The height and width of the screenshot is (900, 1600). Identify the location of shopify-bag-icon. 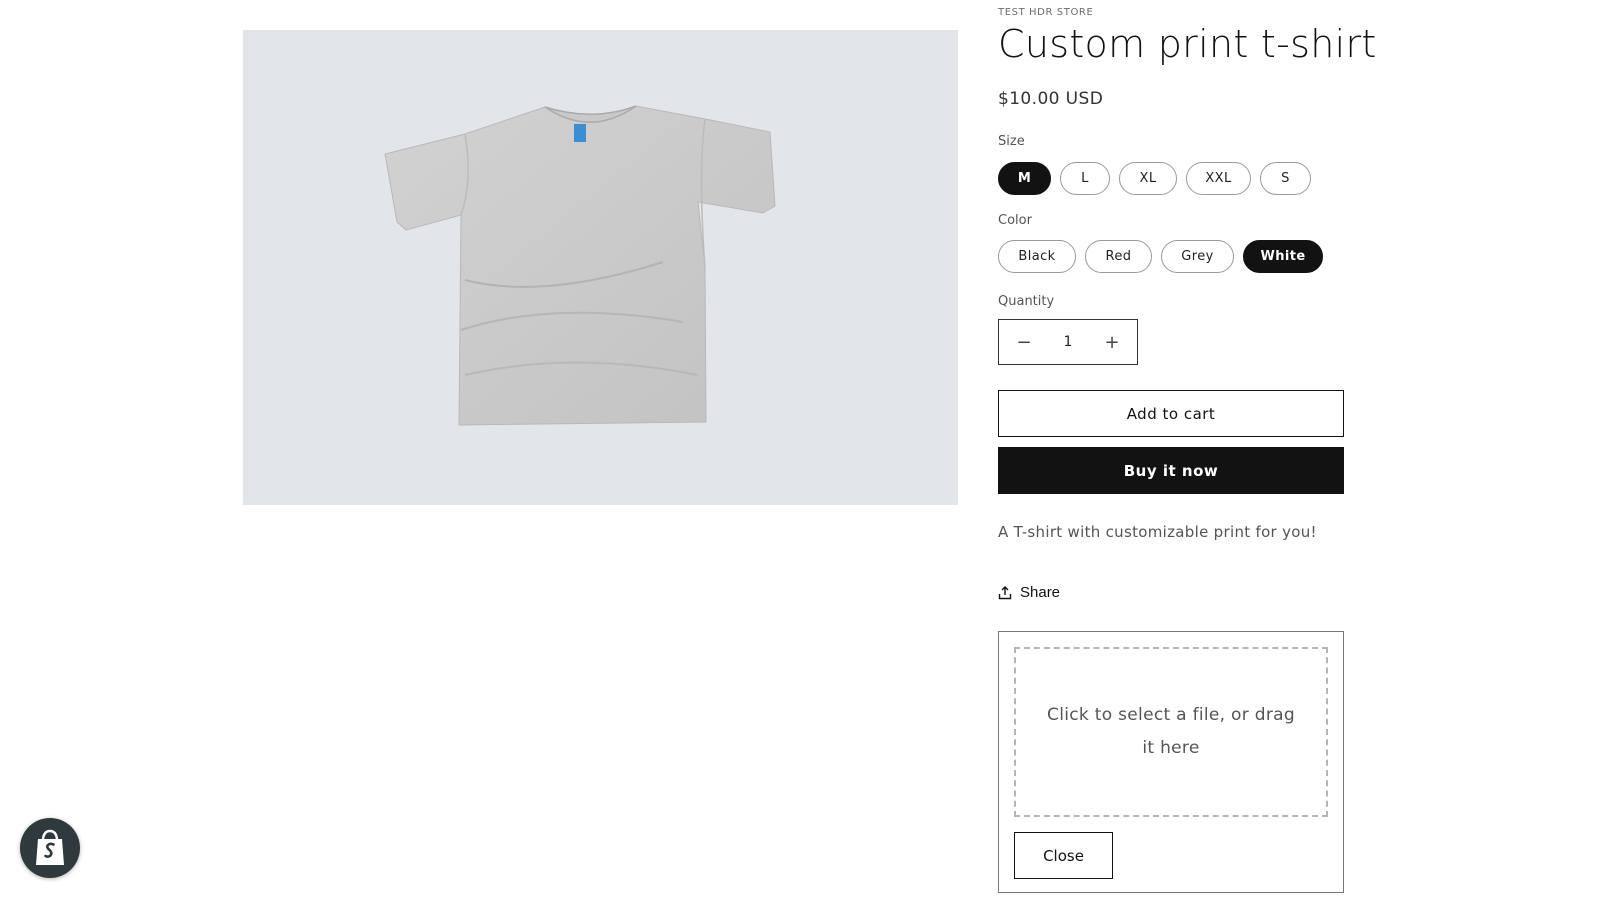
(50, 847).